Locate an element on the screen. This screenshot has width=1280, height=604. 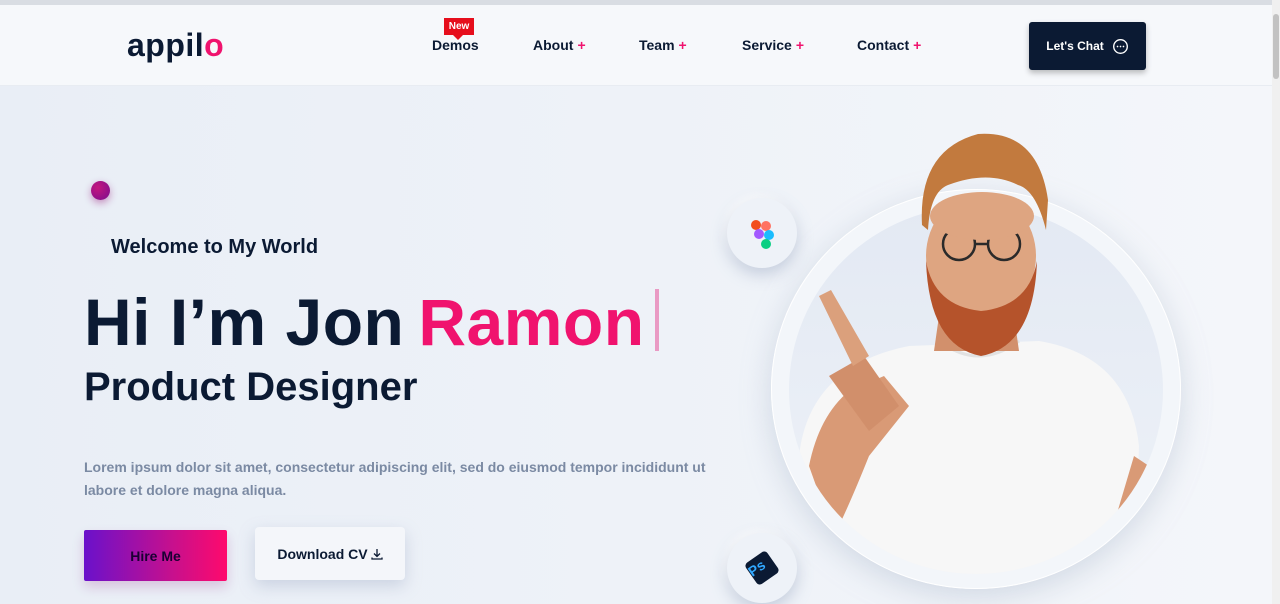
new-badge: New is located at coordinates (459, 29).